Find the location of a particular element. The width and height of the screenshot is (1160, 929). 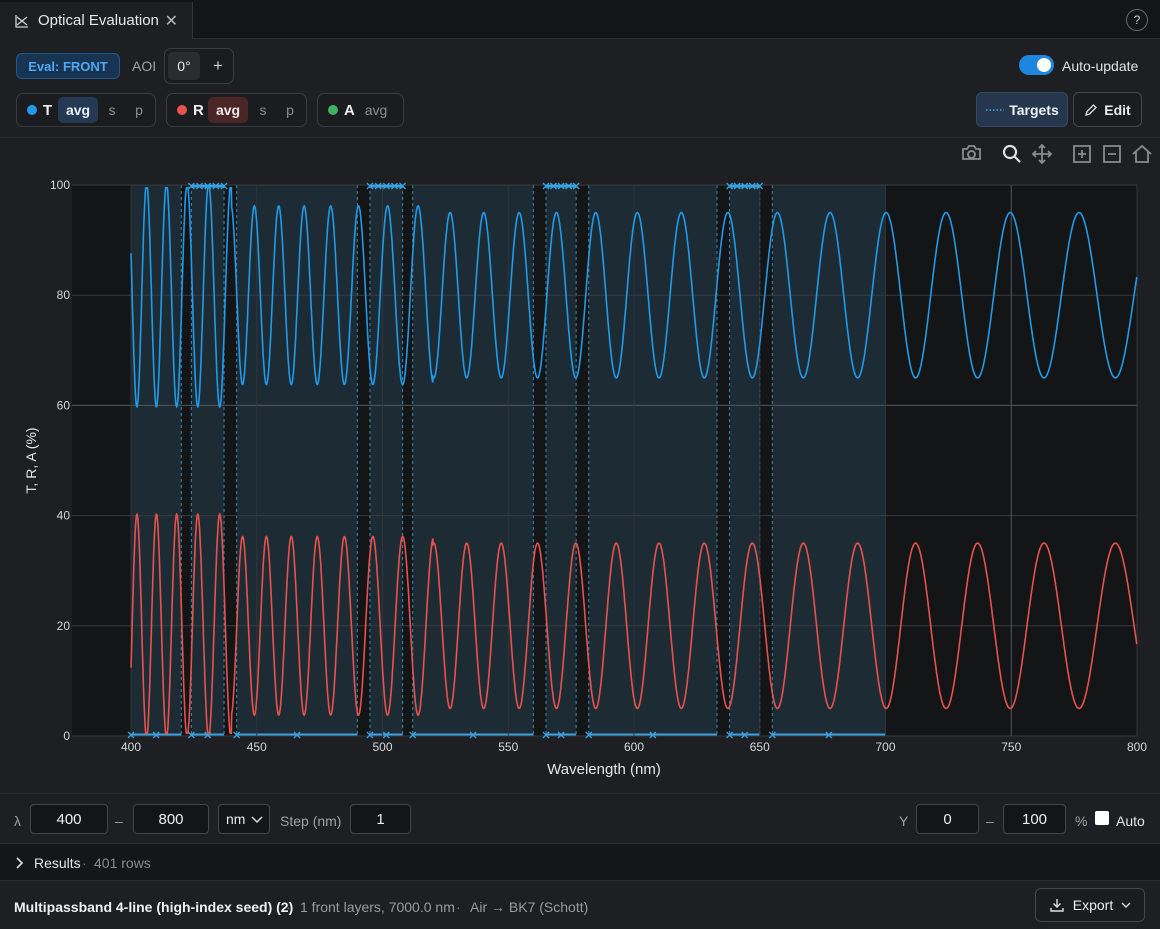

toggle-knob is located at coordinates (1044, 65).